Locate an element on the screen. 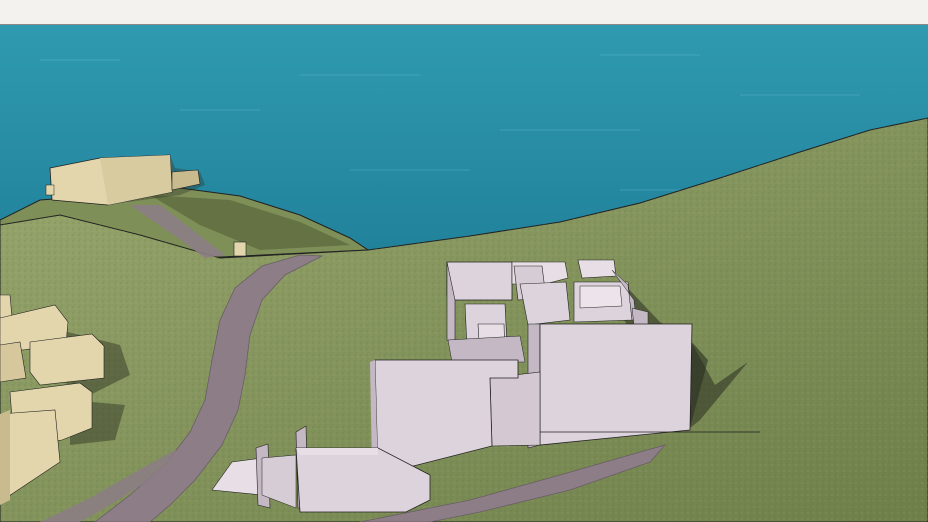  headland-marker-post is located at coordinates (240, 249).